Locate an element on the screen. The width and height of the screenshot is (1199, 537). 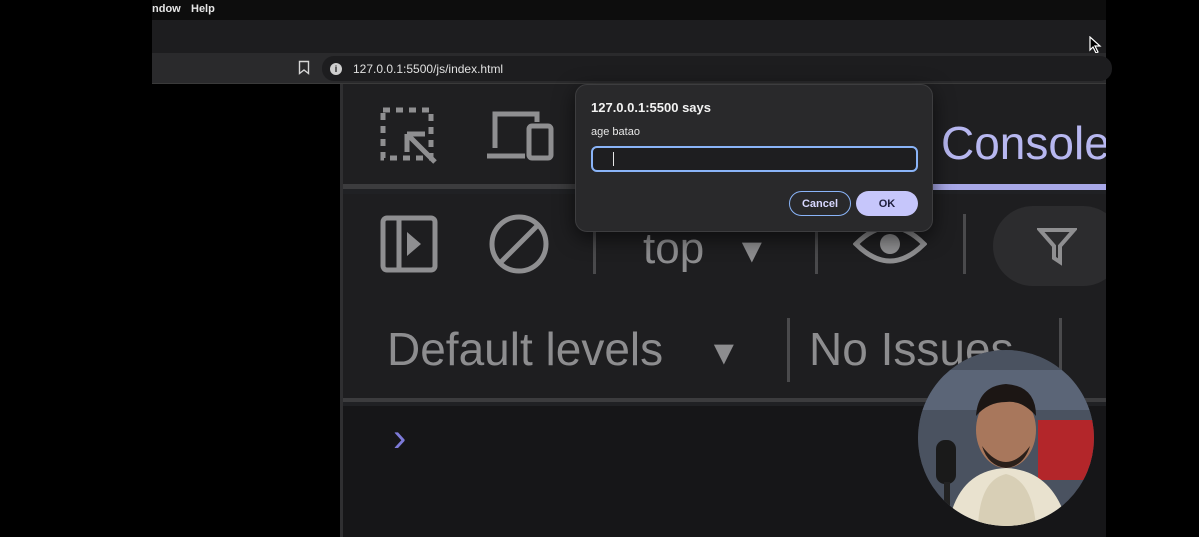
menu-bar: ndow Help is located at coordinates (629, 10).